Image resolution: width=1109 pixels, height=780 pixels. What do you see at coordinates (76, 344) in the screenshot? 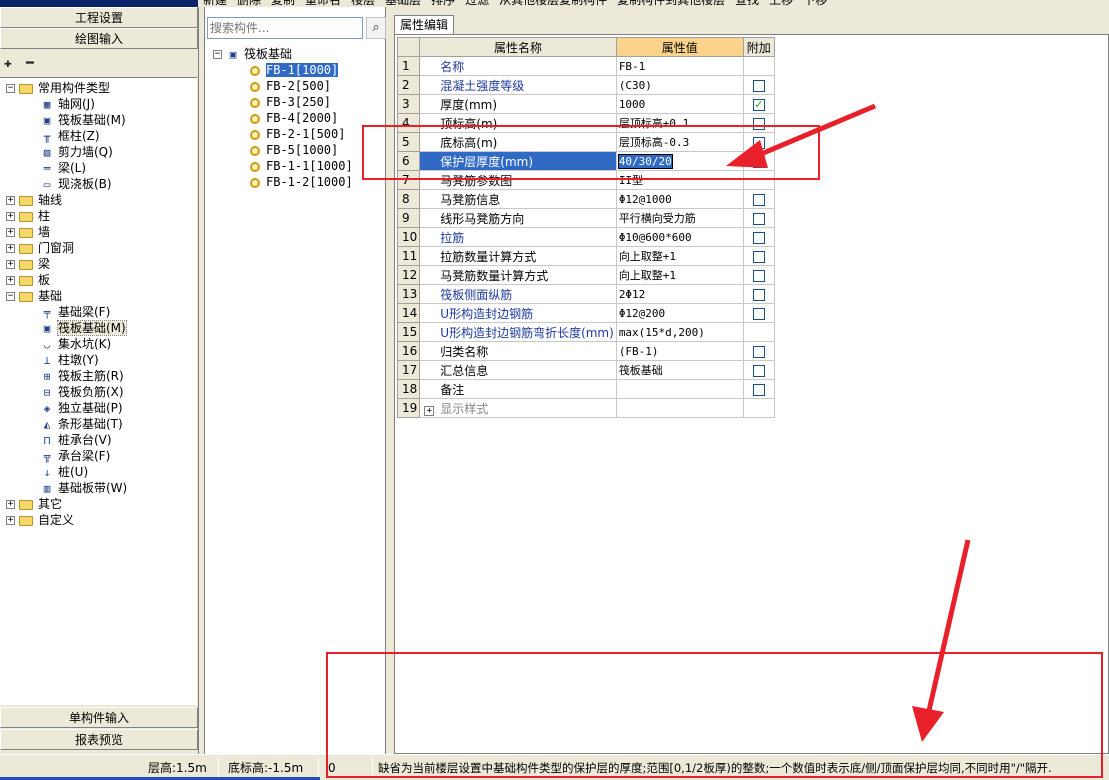
I see `tree-item-foundation-2: ◡ 集水坑(K)` at bounding box center [76, 344].